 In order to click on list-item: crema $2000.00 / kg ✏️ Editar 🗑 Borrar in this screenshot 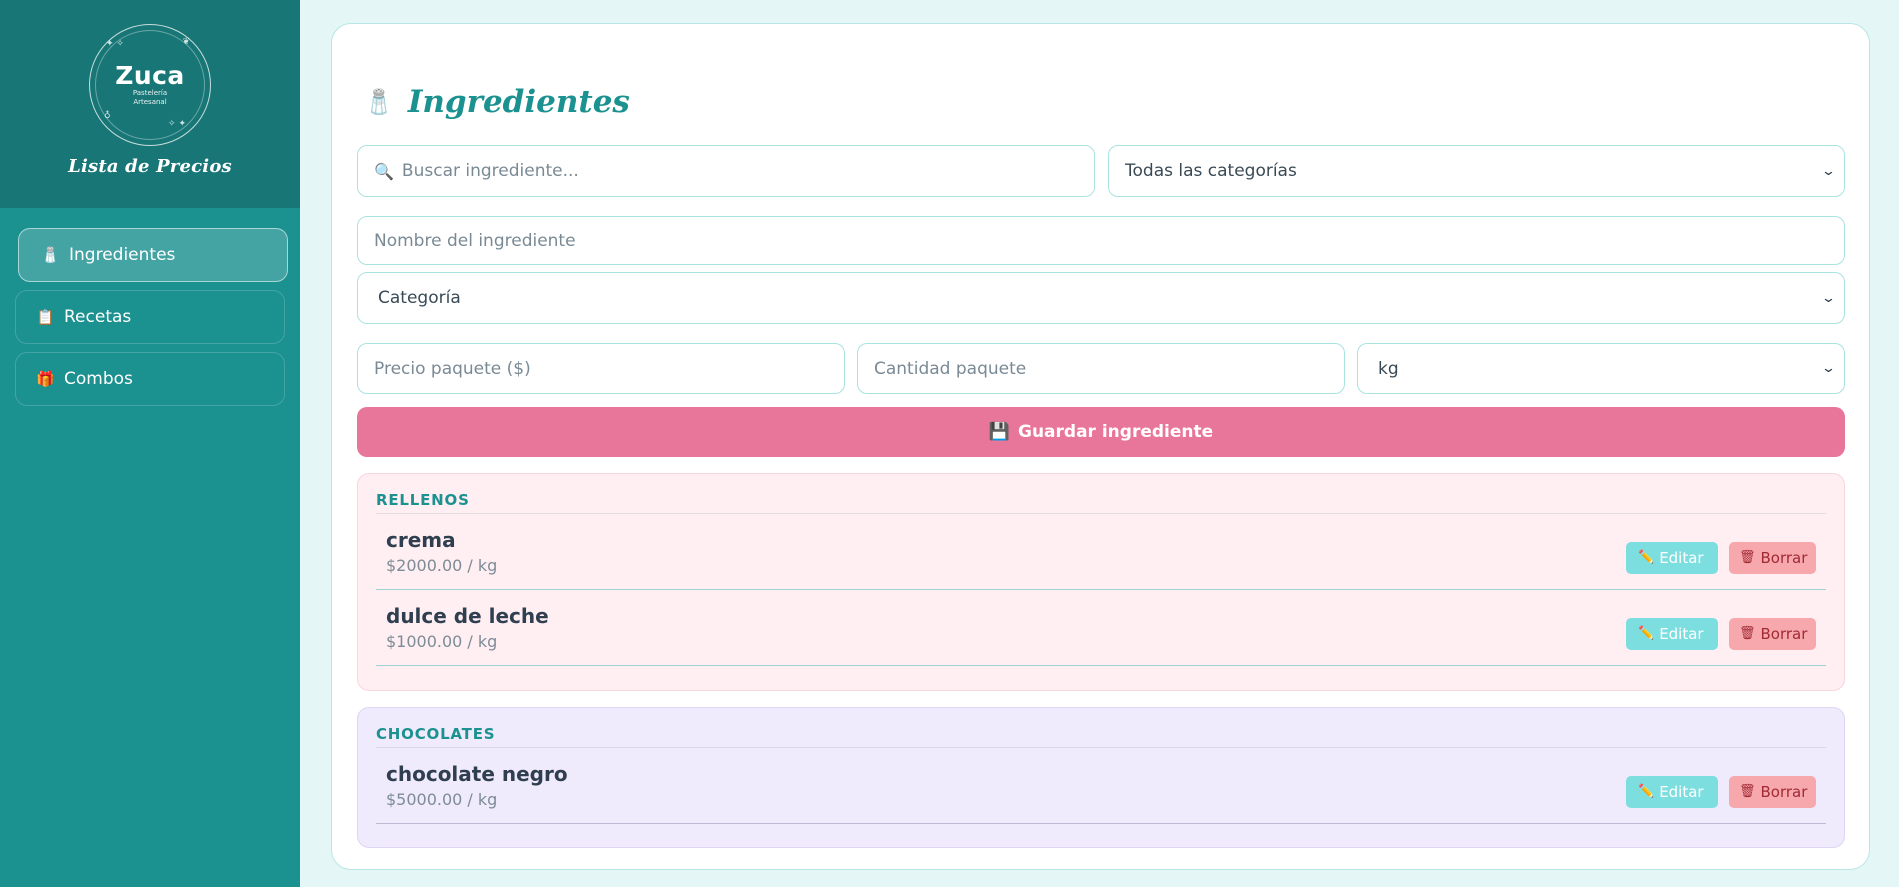, I will do `click(1101, 552)`.